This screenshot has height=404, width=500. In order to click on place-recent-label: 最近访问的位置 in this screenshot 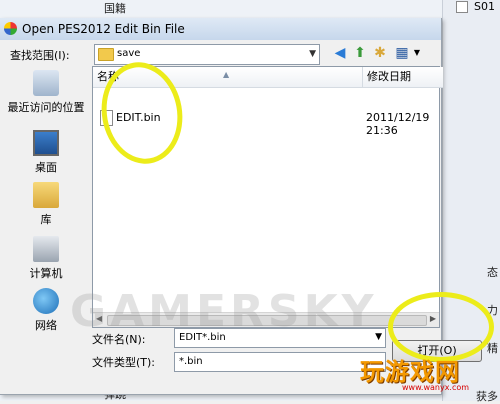, I will do `click(46, 107)`.